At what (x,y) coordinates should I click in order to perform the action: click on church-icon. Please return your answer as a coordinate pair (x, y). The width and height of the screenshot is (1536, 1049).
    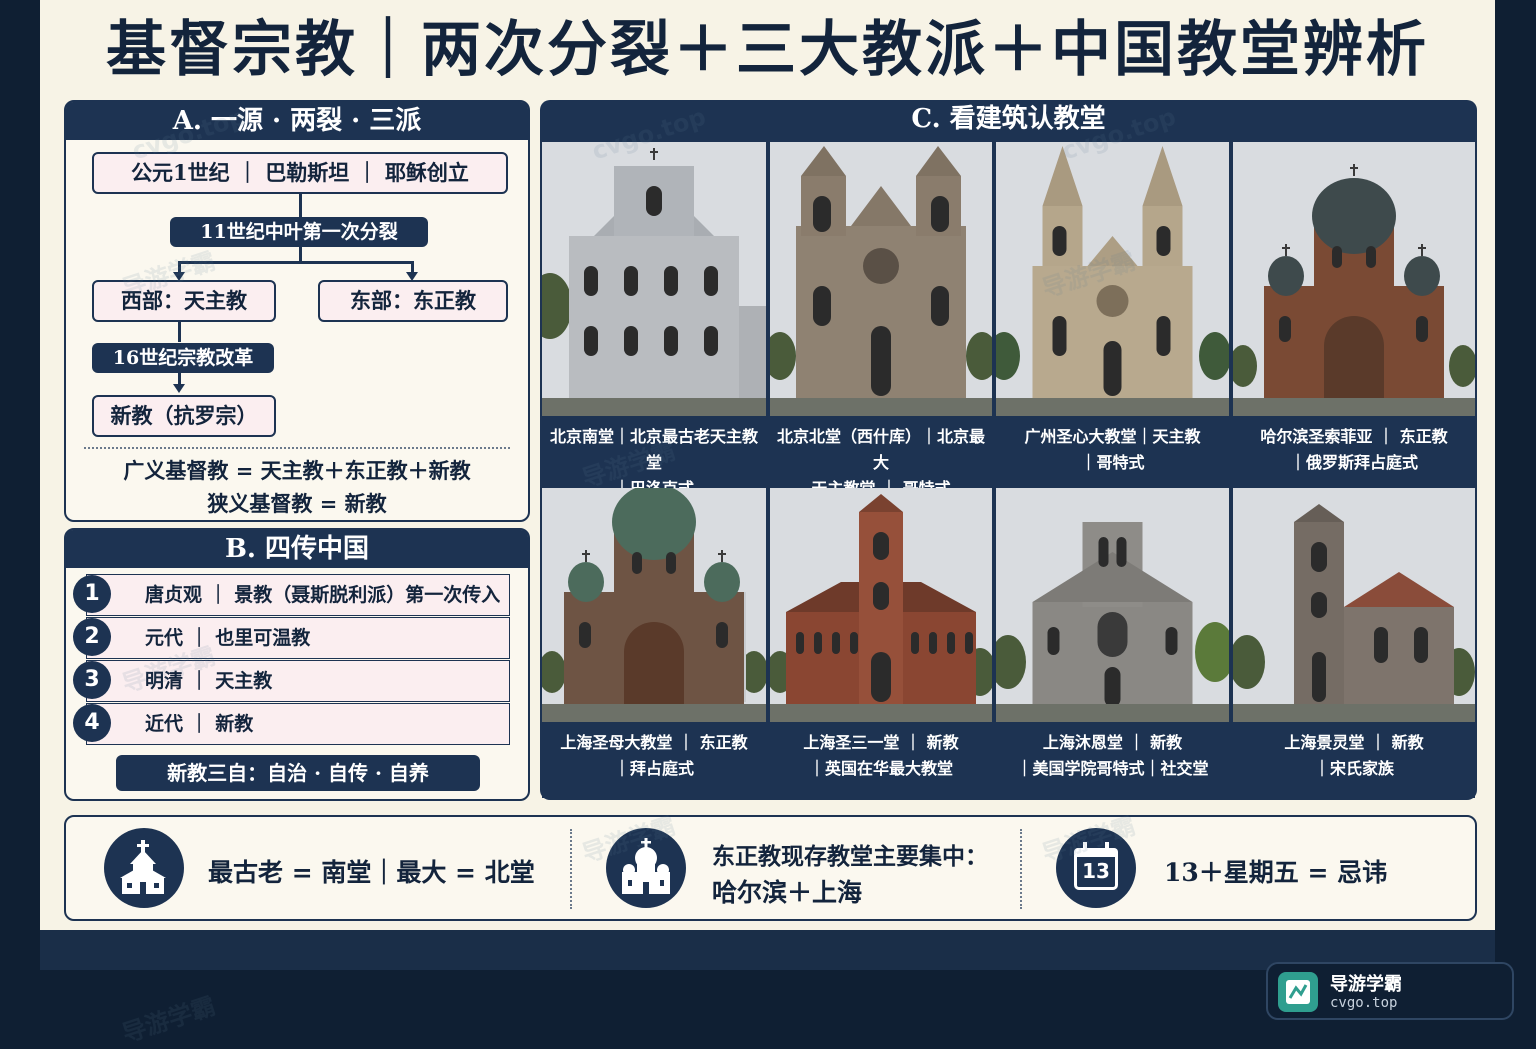
    Looking at the image, I should click on (144, 868).